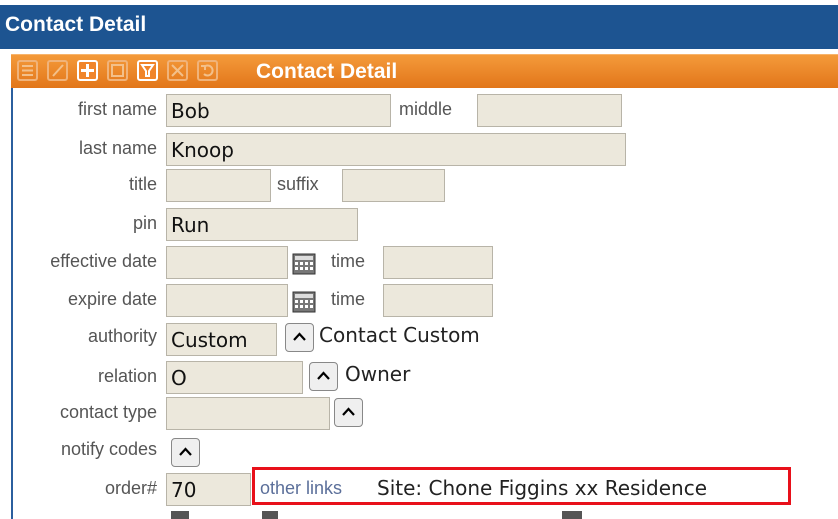  Describe the element at coordinates (419, 515) in the screenshot. I see `cropped-row` at that location.